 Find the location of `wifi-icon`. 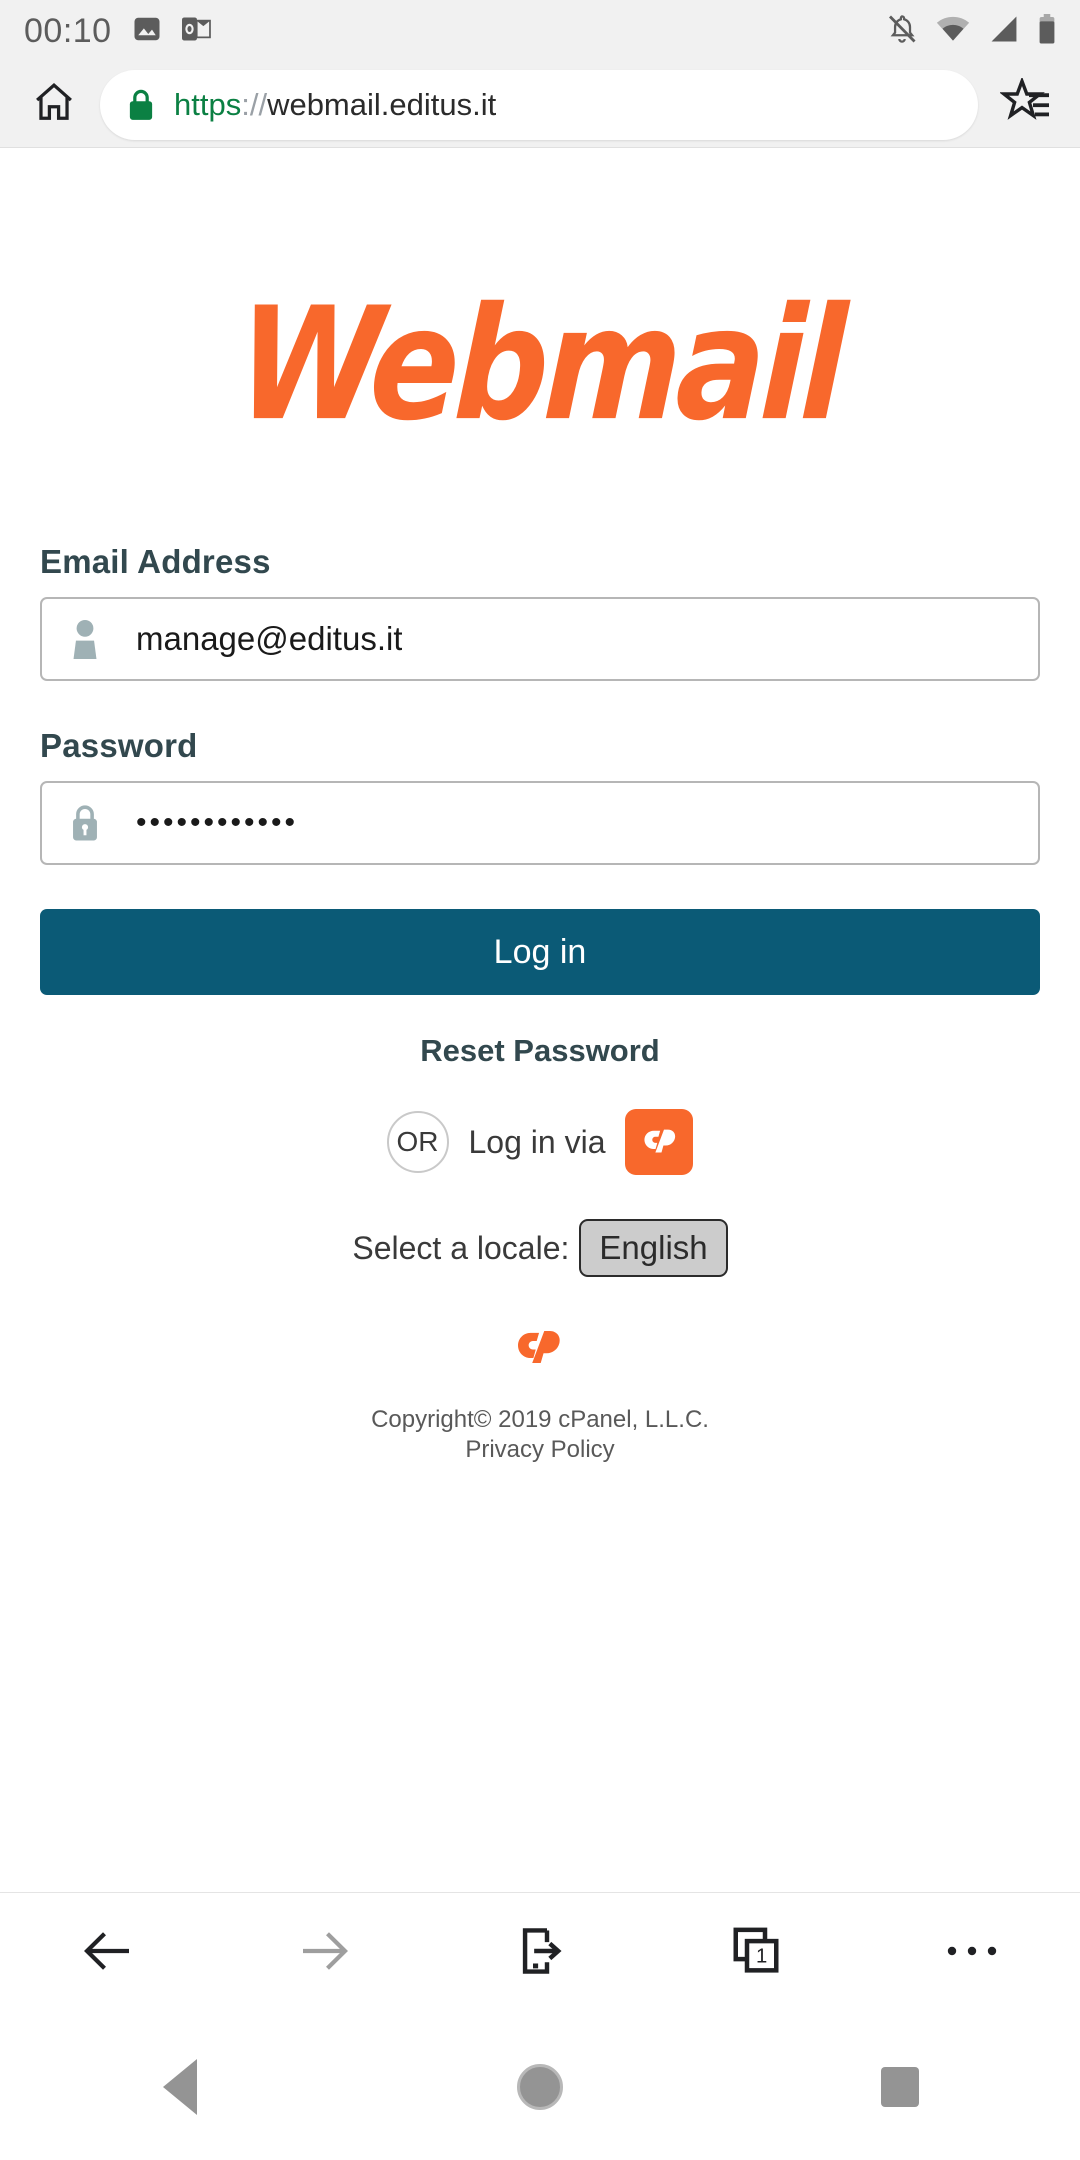

wifi-icon is located at coordinates (953, 31).